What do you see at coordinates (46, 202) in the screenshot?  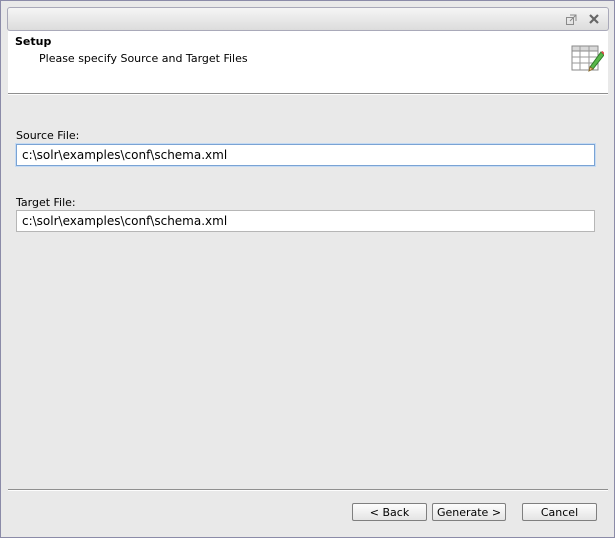 I see `target-file-label: Target File:` at bounding box center [46, 202].